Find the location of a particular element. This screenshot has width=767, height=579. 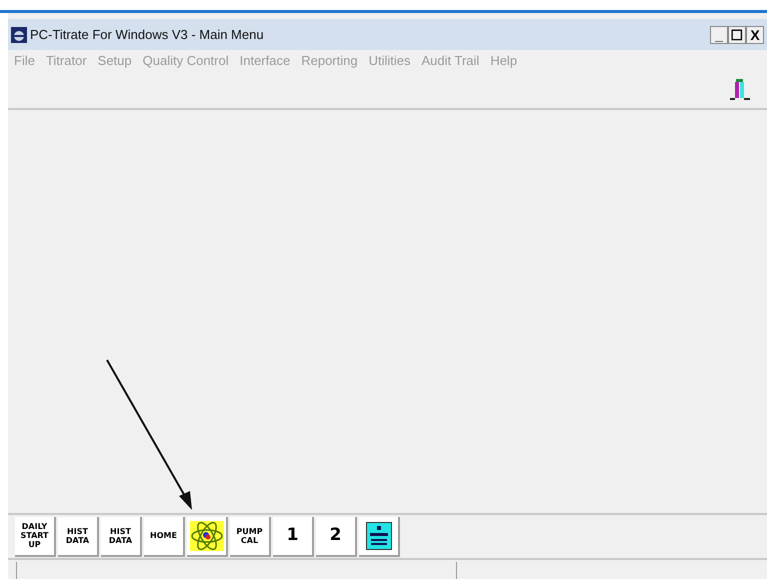

window-control: _ is located at coordinates (719, 35).